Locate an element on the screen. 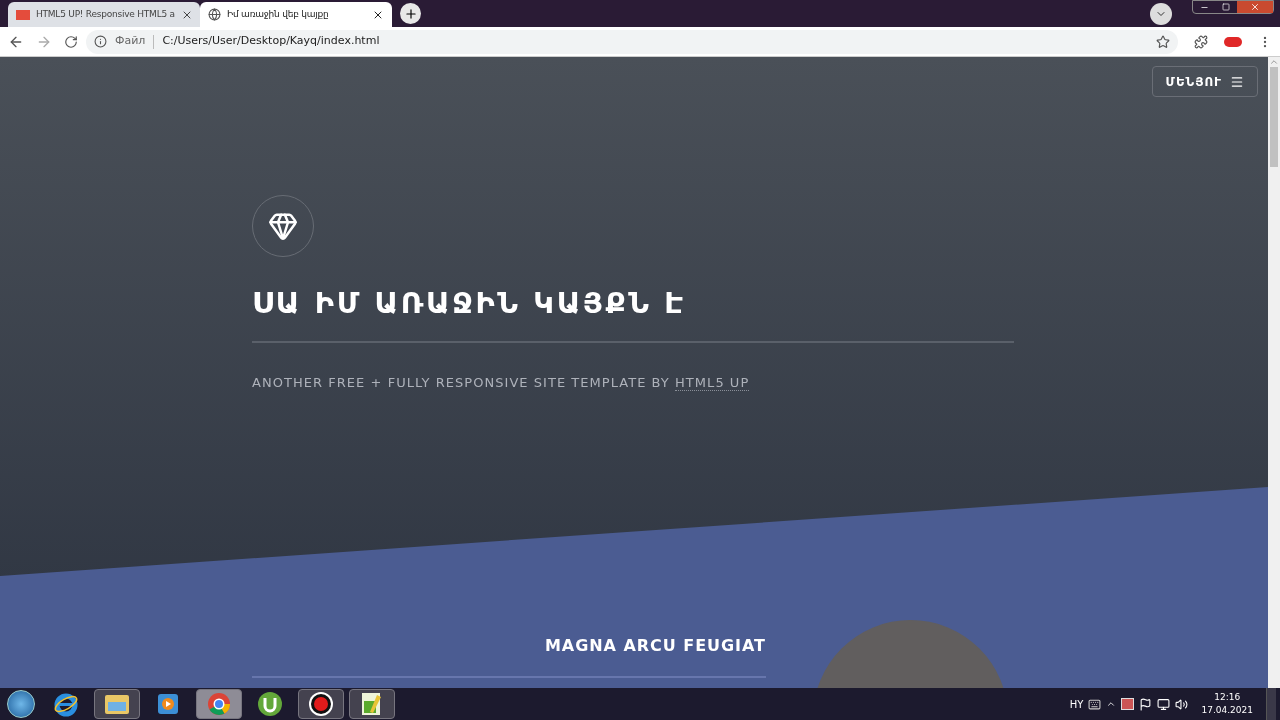 The width and height of the screenshot is (1280, 720). folder-icon is located at coordinates (117, 704).